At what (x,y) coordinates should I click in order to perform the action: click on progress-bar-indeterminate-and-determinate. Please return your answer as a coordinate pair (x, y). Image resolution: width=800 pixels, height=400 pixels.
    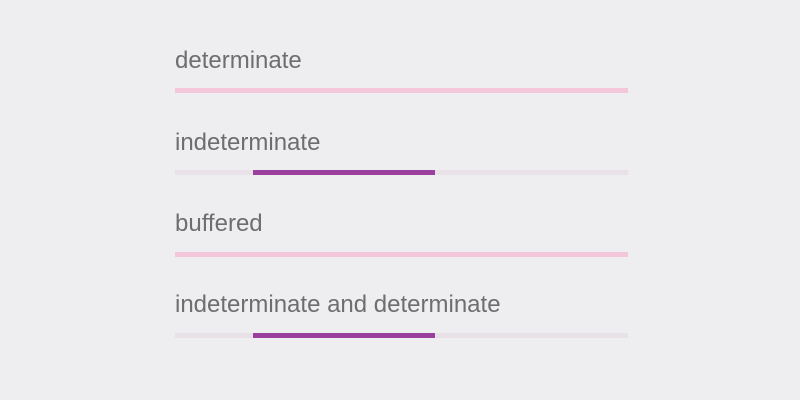
    Looking at the image, I should click on (401, 335).